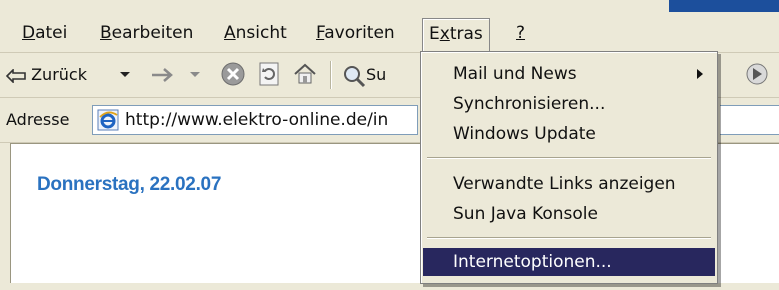 The height and width of the screenshot is (290, 779). Describe the element at coordinates (129, 184) in the screenshot. I see `page-date: Donnerstag, 22.02.07` at that location.